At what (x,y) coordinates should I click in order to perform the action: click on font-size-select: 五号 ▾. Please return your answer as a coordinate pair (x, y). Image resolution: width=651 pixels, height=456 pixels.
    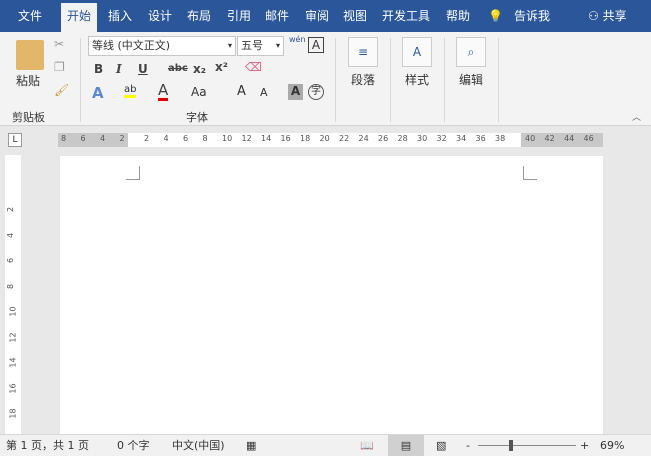
    Looking at the image, I should click on (260, 46).